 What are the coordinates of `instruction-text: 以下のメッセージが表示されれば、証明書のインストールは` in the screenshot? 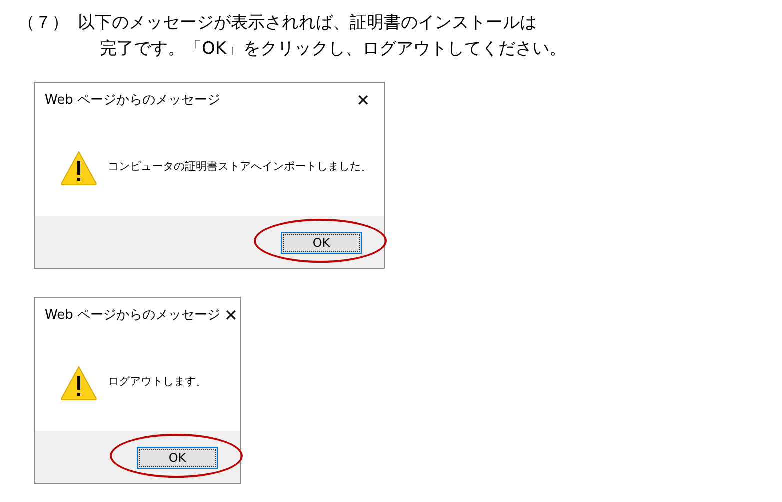 It's located at (307, 23).